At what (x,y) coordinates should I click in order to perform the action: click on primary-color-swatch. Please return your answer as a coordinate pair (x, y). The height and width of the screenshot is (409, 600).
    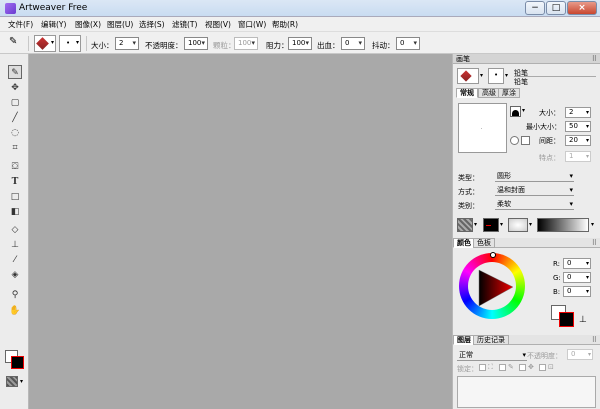
    Looking at the image, I should click on (566, 319).